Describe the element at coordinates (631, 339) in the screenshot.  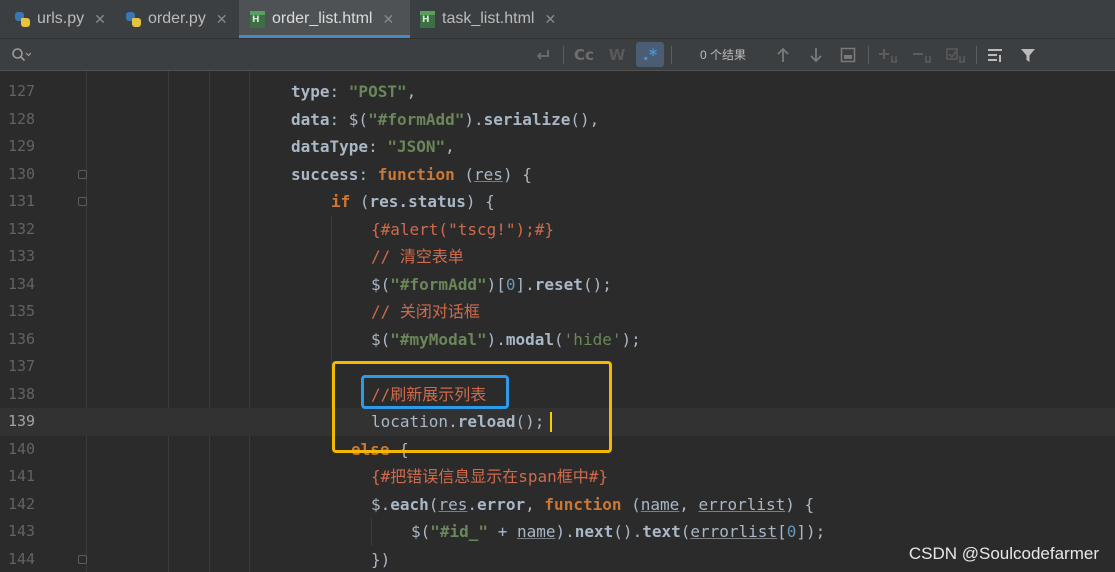
I see `code-token: );` at that location.